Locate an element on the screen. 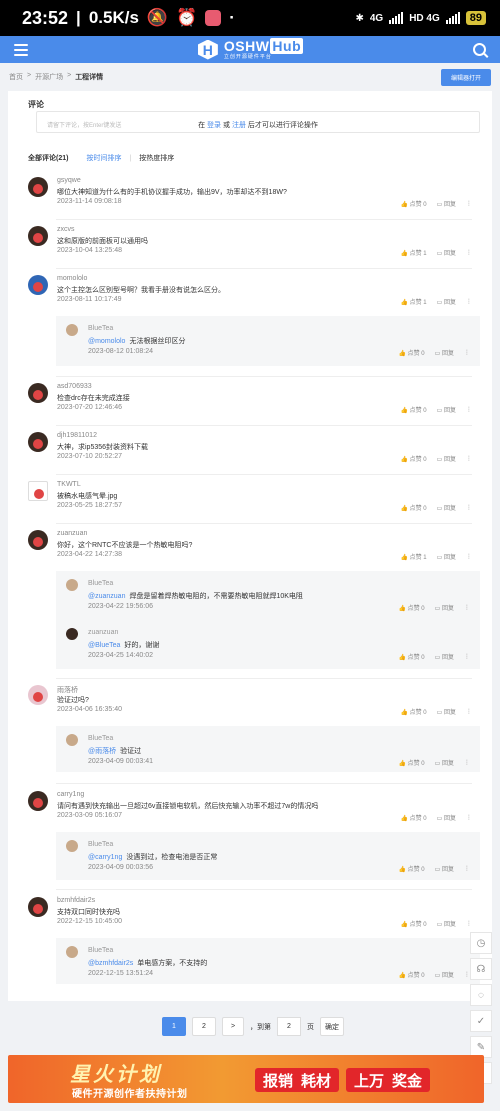 The width and height of the screenshot is (500, 1111). comment-author: carry1ng is located at coordinates (70, 794).